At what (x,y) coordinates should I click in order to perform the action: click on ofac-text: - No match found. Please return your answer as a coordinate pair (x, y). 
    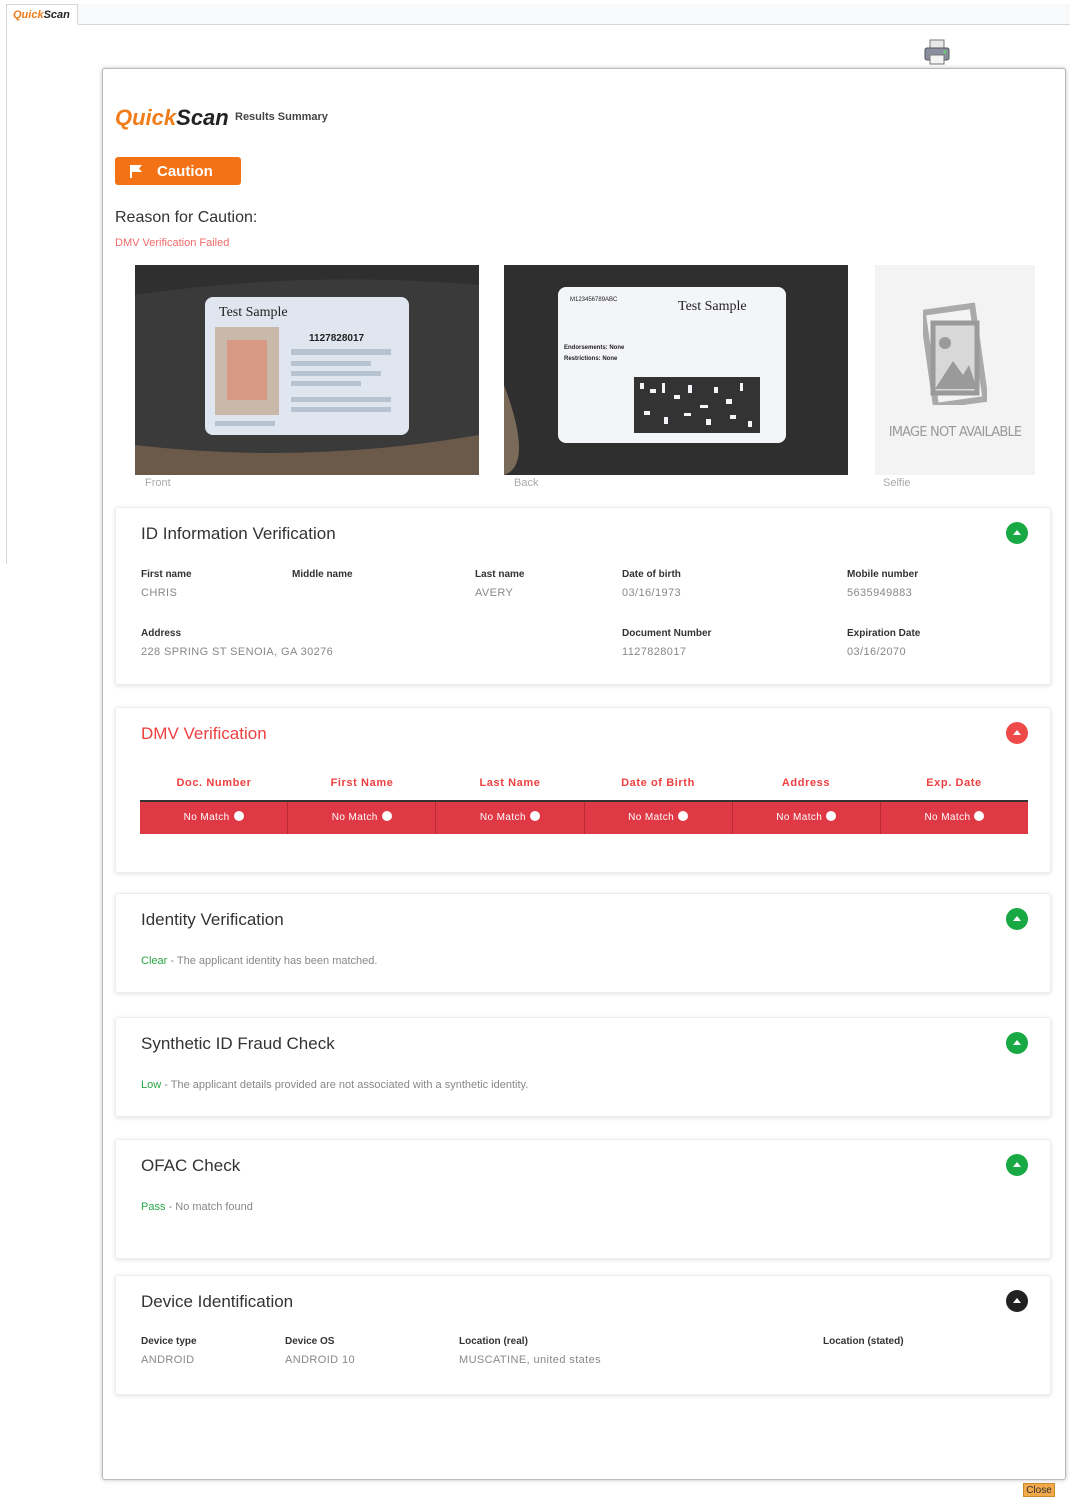
    Looking at the image, I should click on (209, 1207).